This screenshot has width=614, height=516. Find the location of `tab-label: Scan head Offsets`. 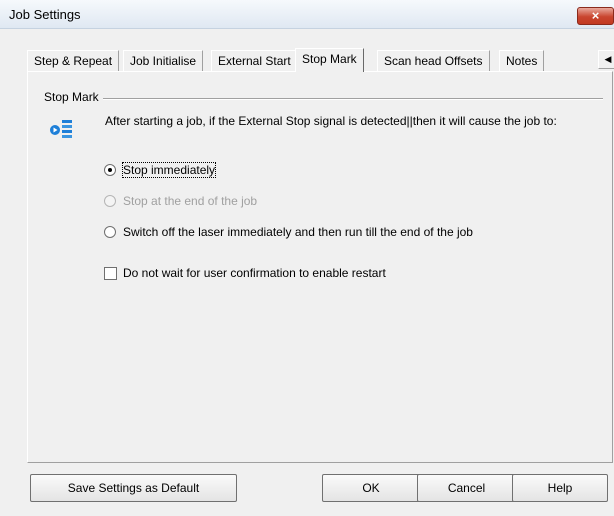

tab-label: Scan head Offsets is located at coordinates (433, 61).